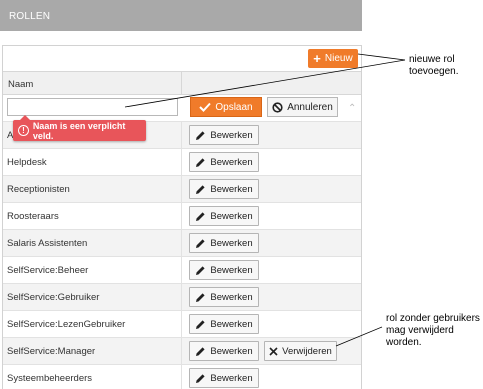  What do you see at coordinates (23, 130) in the screenshot?
I see `exclamation-icon: !` at bounding box center [23, 130].